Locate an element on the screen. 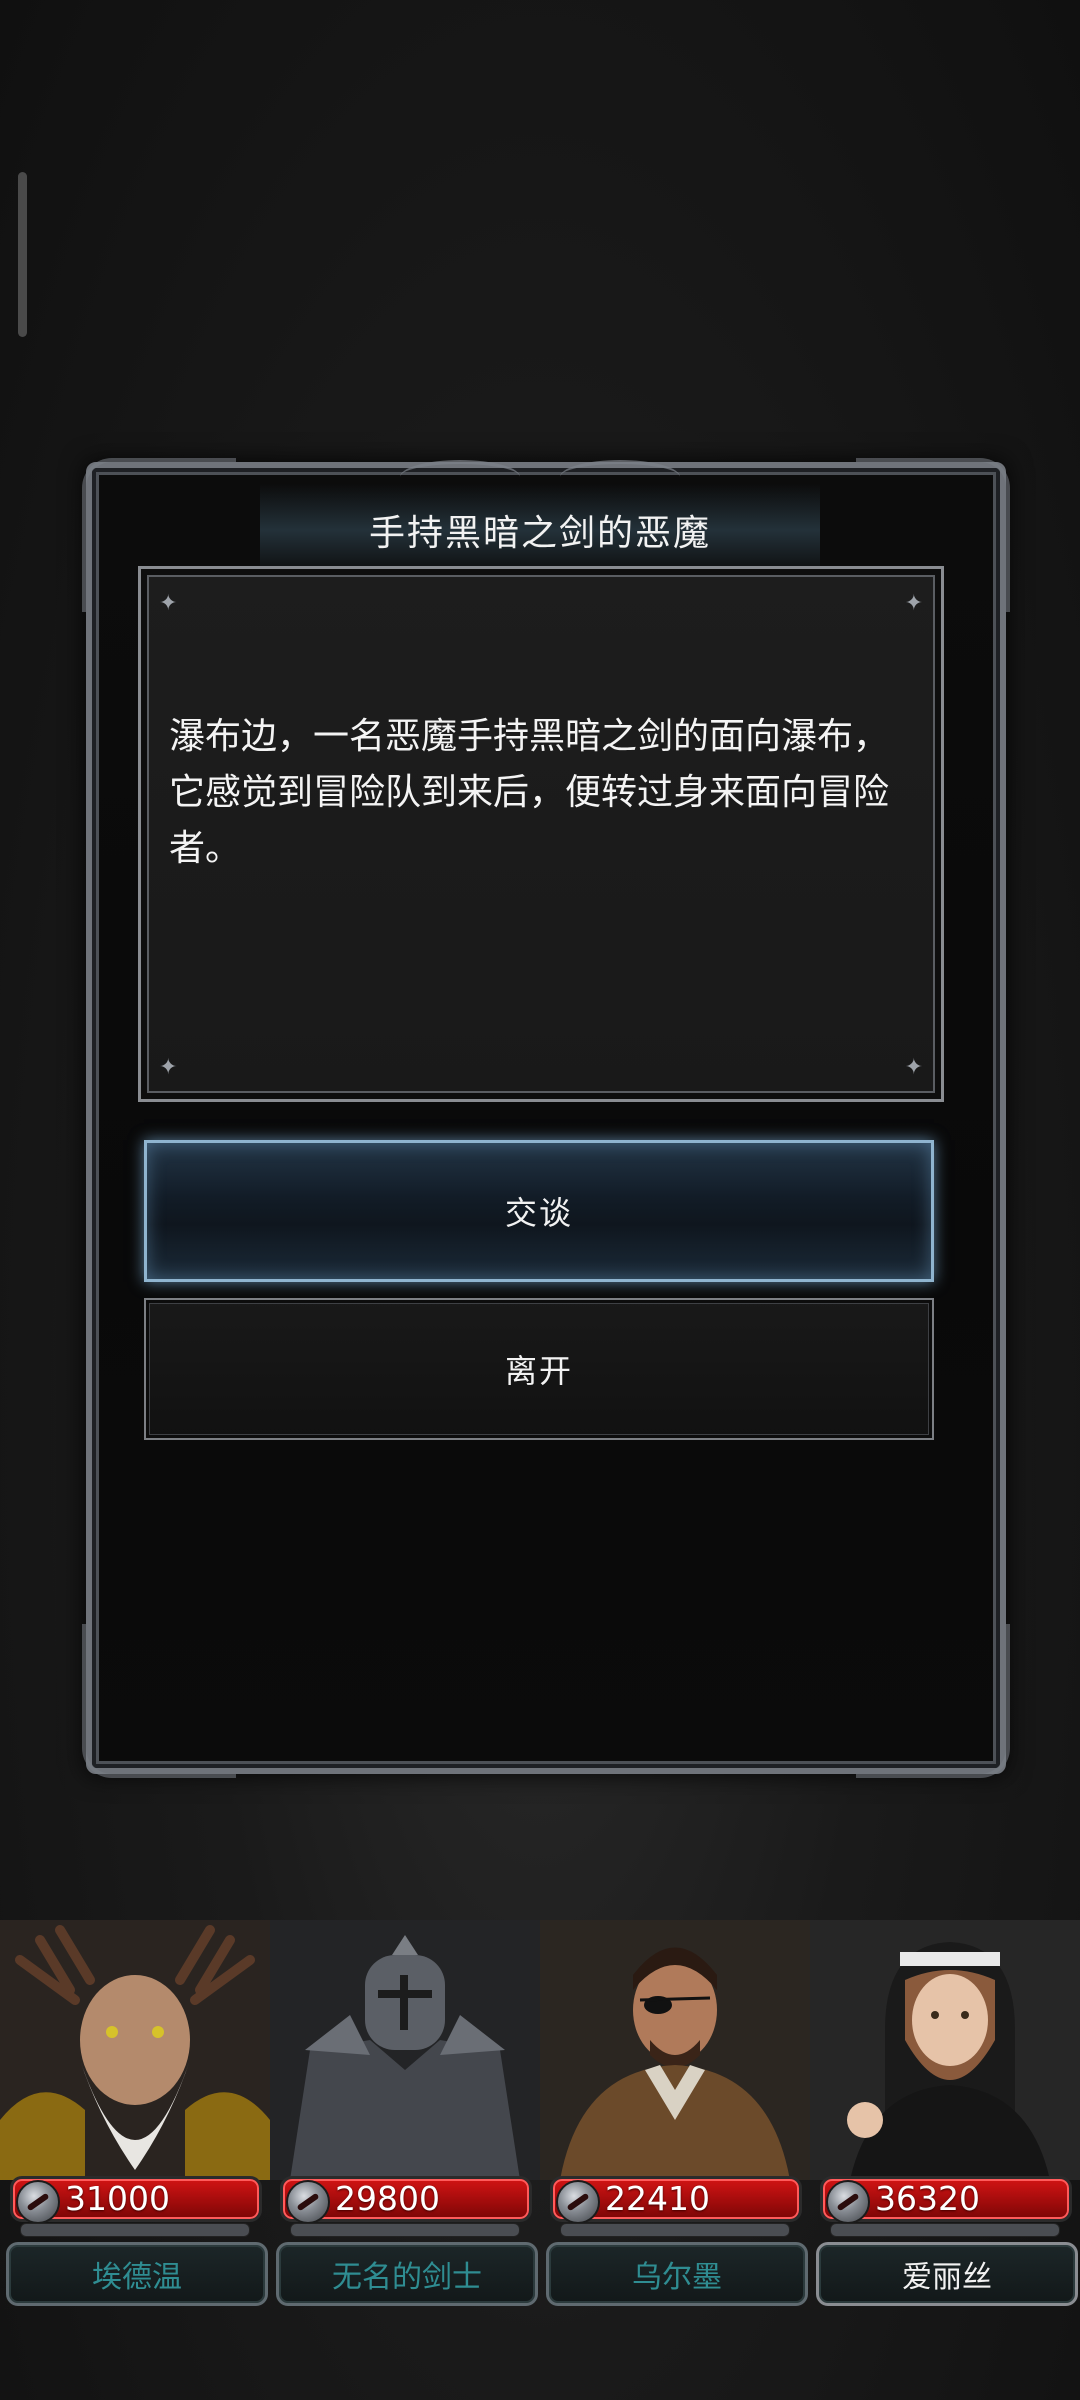 The height and width of the screenshot is (2400, 1080). member-name: 乌尔墨 is located at coordinates (677, 2274).